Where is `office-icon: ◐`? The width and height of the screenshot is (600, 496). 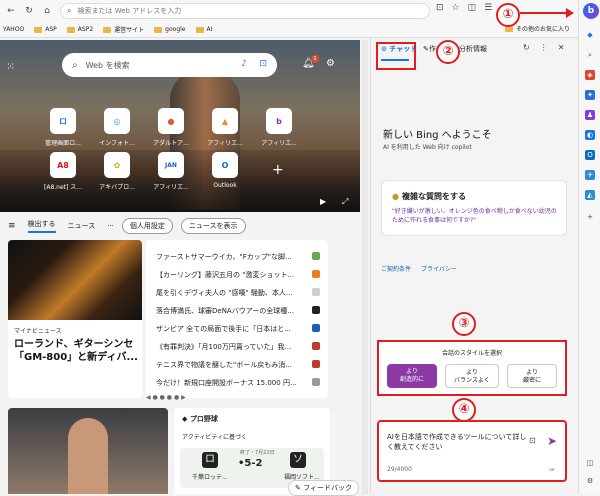 office-icon: ◐ is located at coordinates (590, 135).